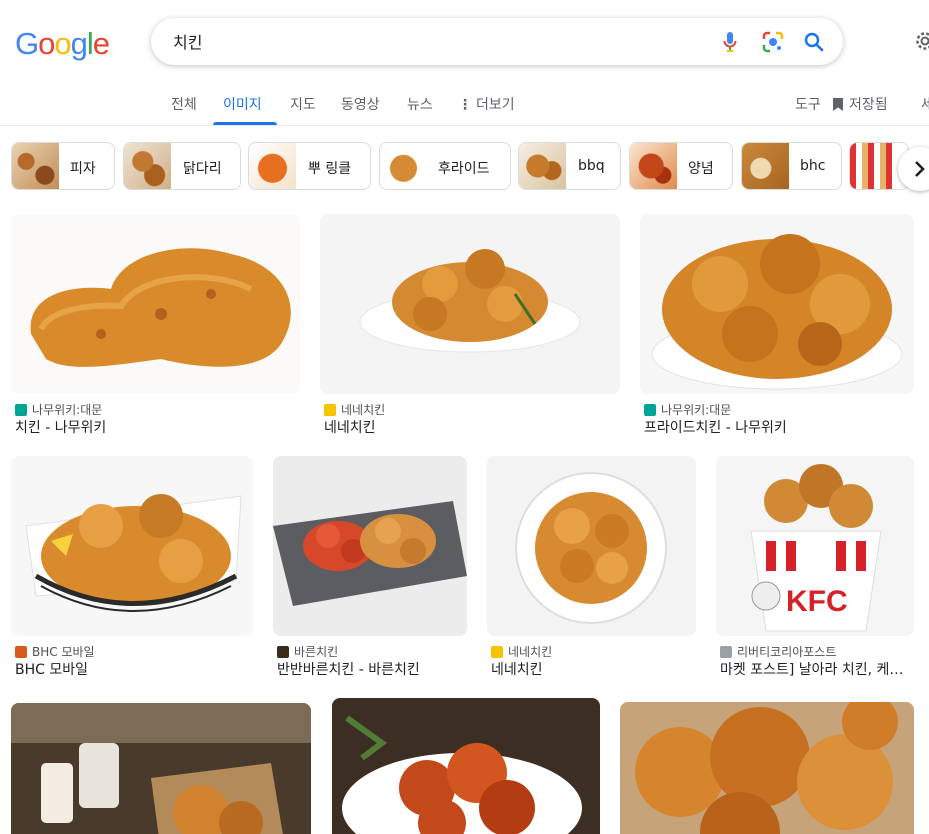 The width and height of the screenshot is (929, 834). I want to click on gear-icon, so click(921, 41).